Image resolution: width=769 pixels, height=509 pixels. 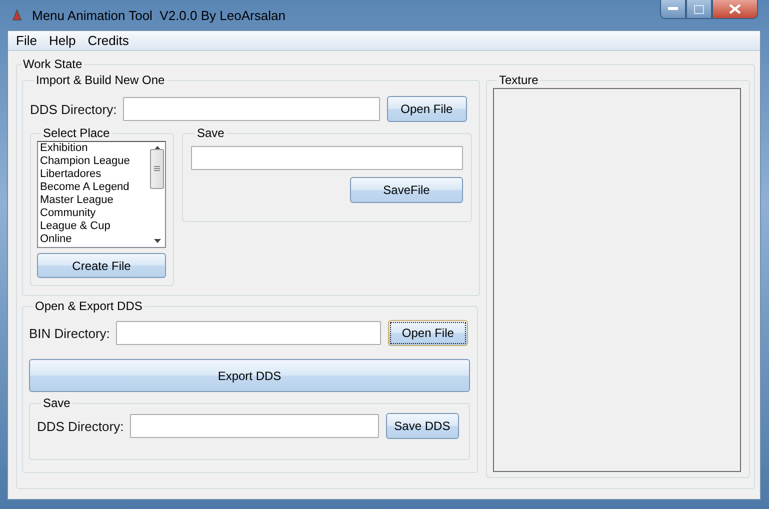 What do you see at coordinates (100, 80) in the screenshot?
I see `group-title: Import & Build New One` at bounding box center [100, 80].